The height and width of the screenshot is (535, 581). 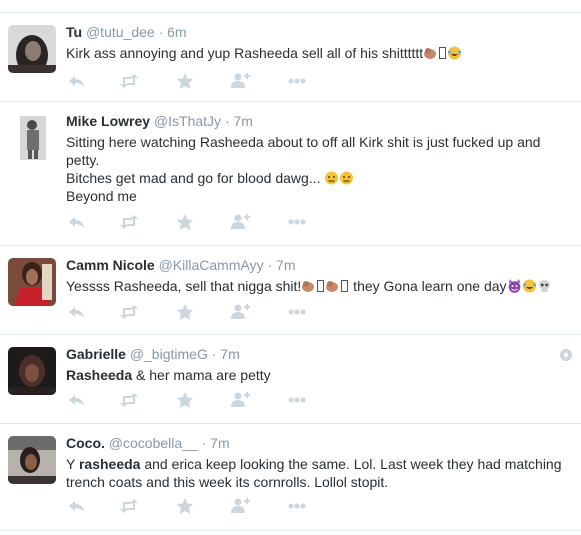 I want to click on imp-emoji, so click(x=514, y=286).